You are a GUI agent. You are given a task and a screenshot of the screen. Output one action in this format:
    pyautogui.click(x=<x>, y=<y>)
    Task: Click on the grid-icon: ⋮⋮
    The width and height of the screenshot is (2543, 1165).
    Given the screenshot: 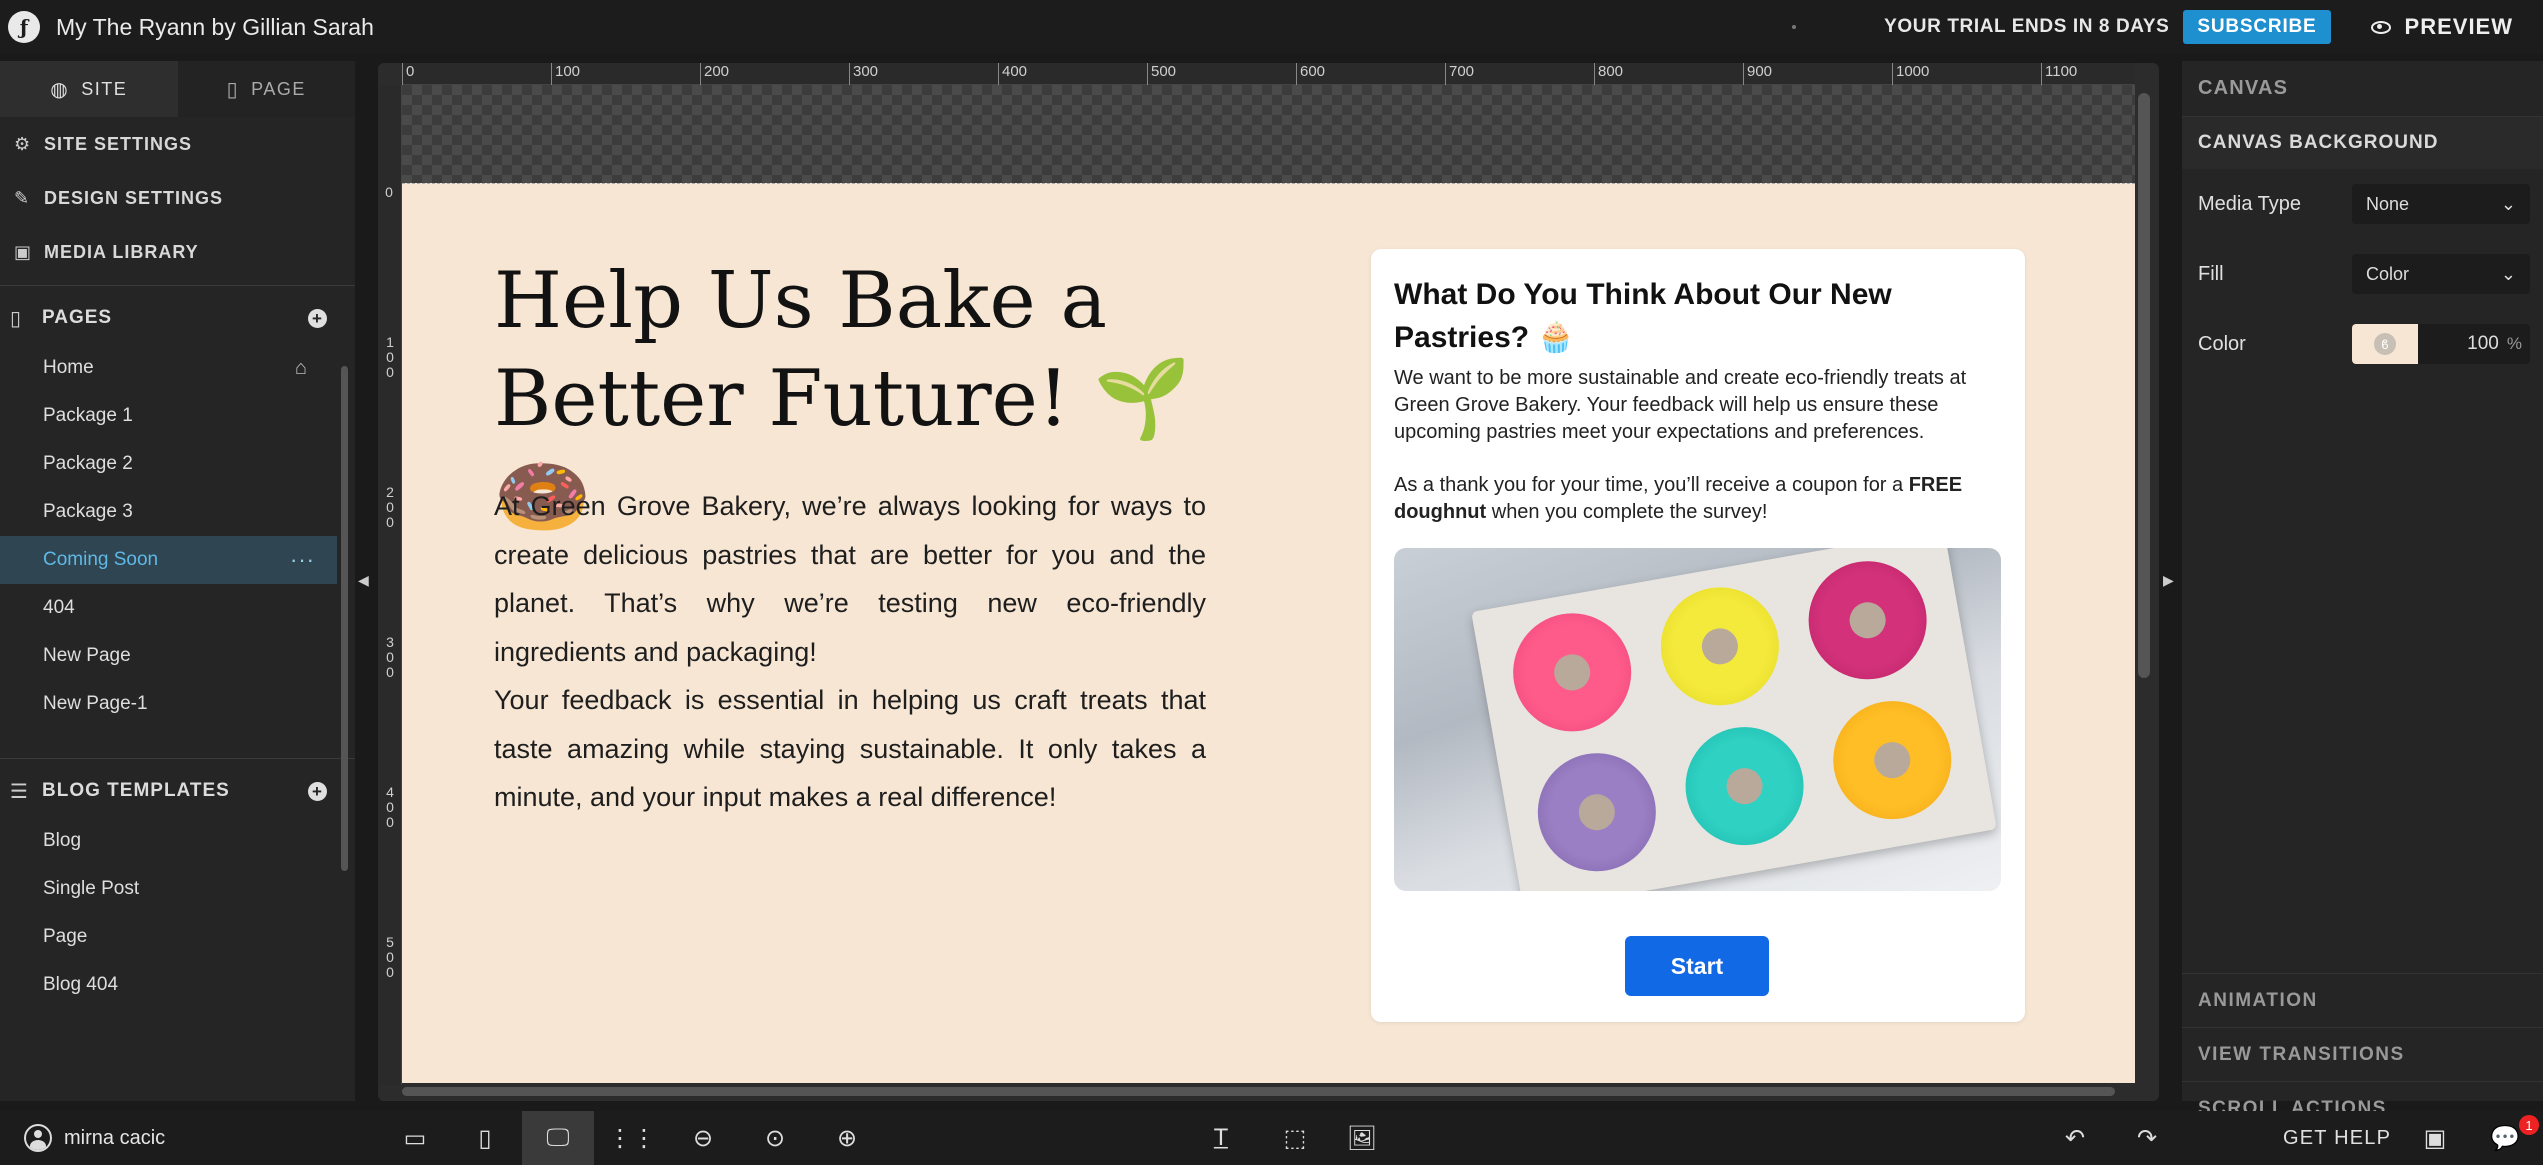 What is the action you would take?
    pyautogui.click(x=632, y=1138)
    